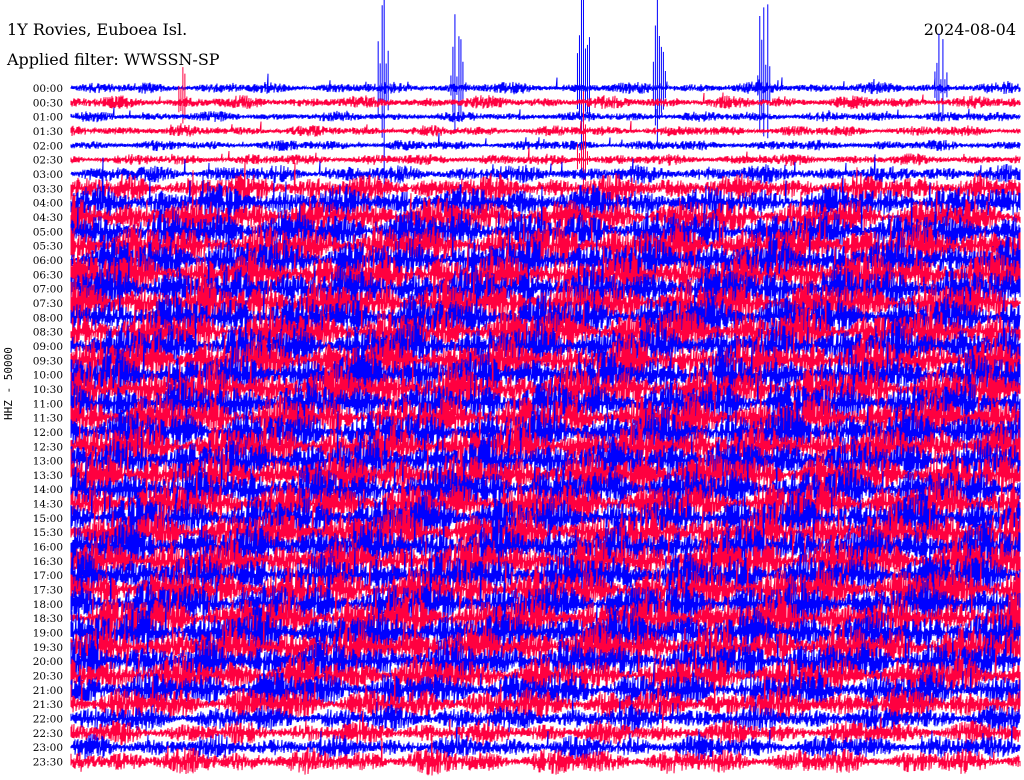  What do you see at coordinates (48, 318) in the screenshot?
I see `row-time-label: 08:00` at bounding box center [48, 318].